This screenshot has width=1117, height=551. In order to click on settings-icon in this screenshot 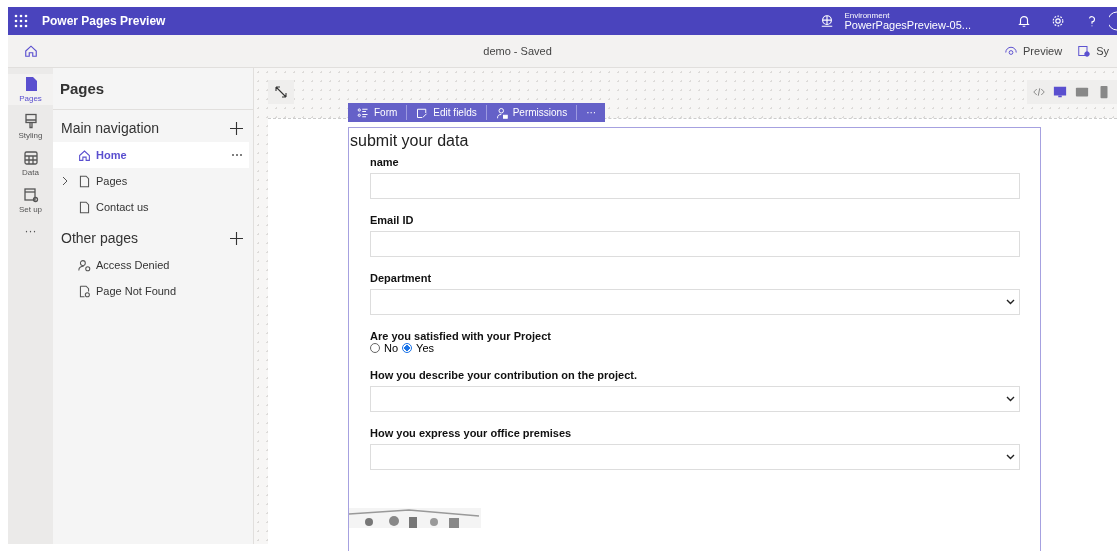, I will do `click(1058, 21)`.